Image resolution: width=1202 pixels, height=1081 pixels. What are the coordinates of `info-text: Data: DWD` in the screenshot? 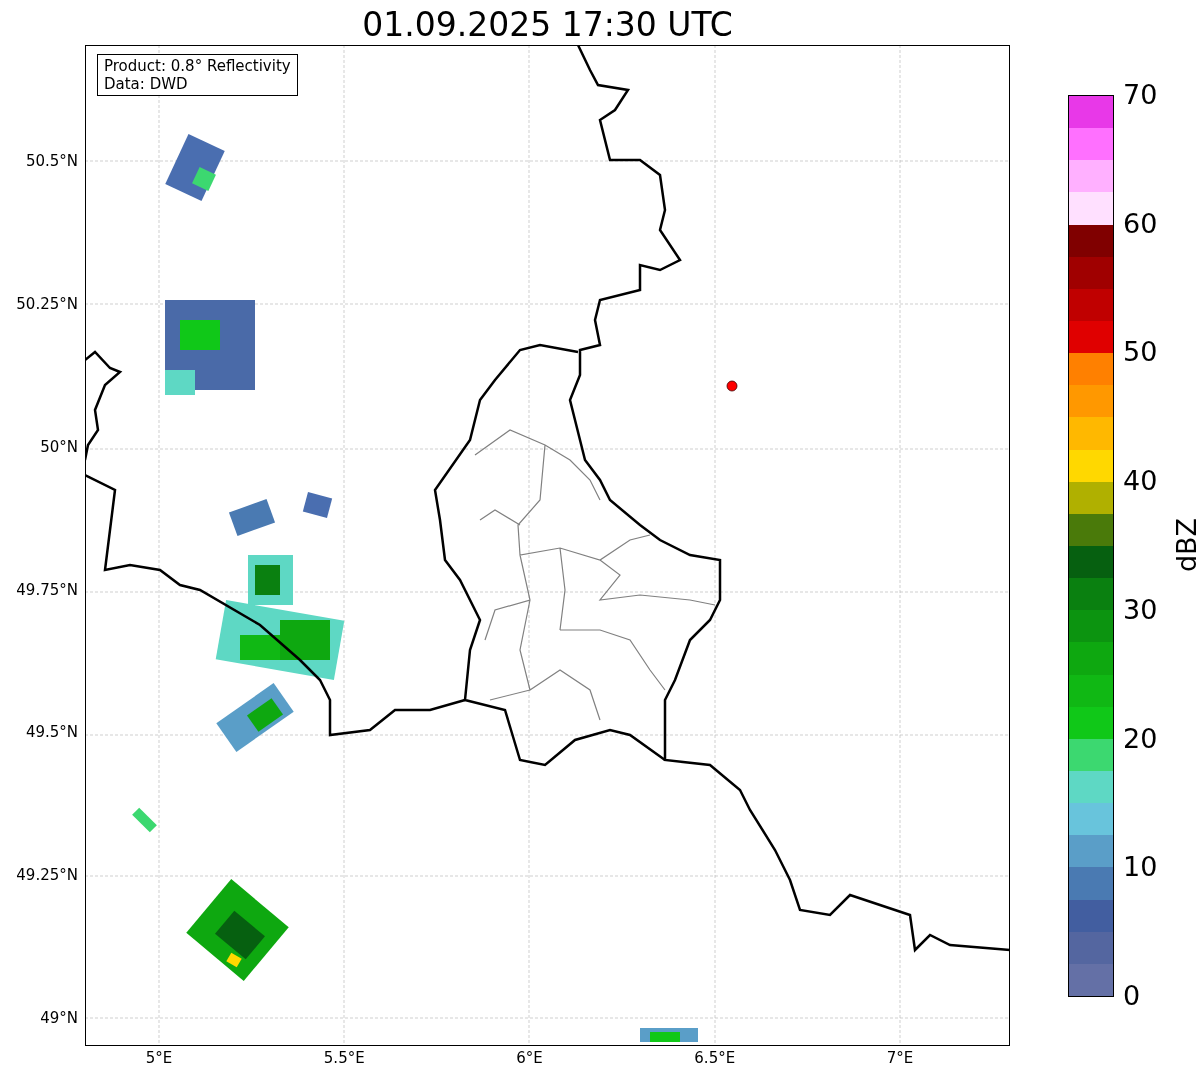 It's located at (146, 84).